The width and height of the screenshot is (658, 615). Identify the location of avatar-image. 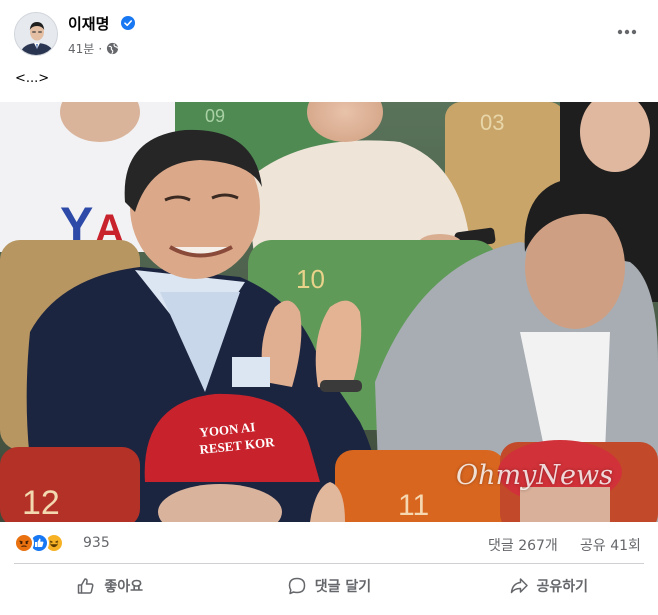
(36, 34).